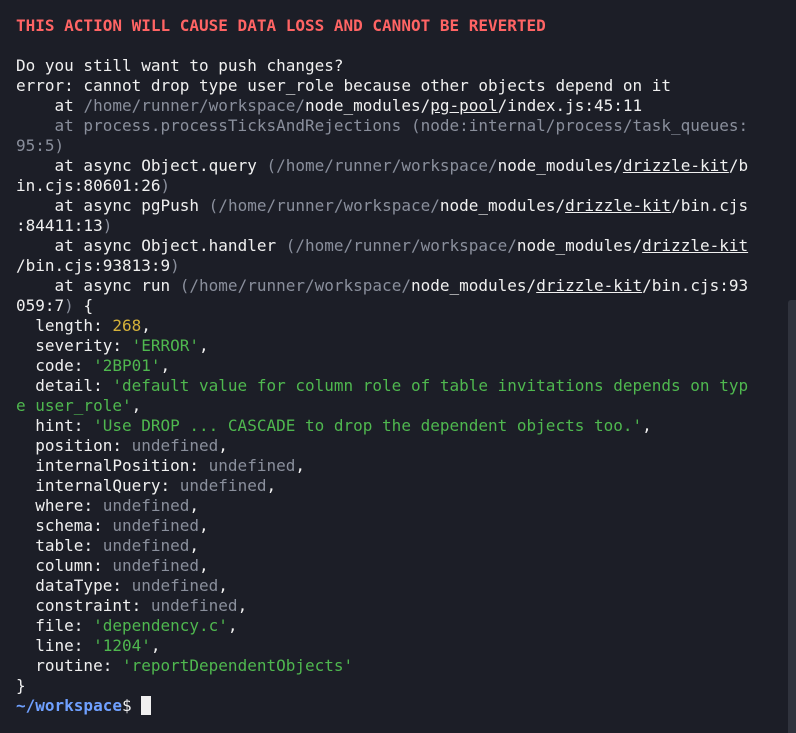 Image resolution: width=796 pixels, height=733 pixels. What do you see at coordinates (194, 665) in the screenshot?
I see `prop-routine: routine: 'reportDependentObjects'` at bounding box center [194, 665].